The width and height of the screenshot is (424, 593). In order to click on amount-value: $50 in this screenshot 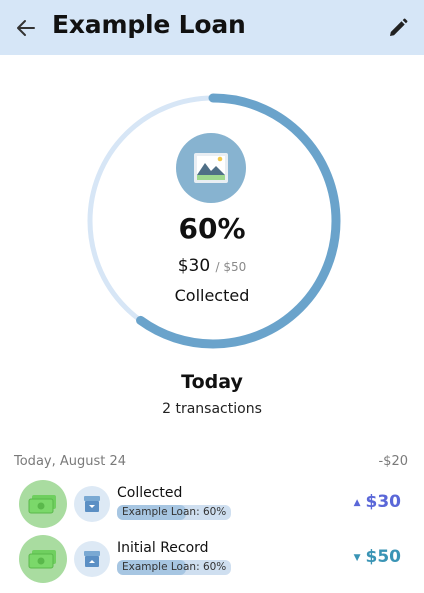, I will do `click(383, 557)`.